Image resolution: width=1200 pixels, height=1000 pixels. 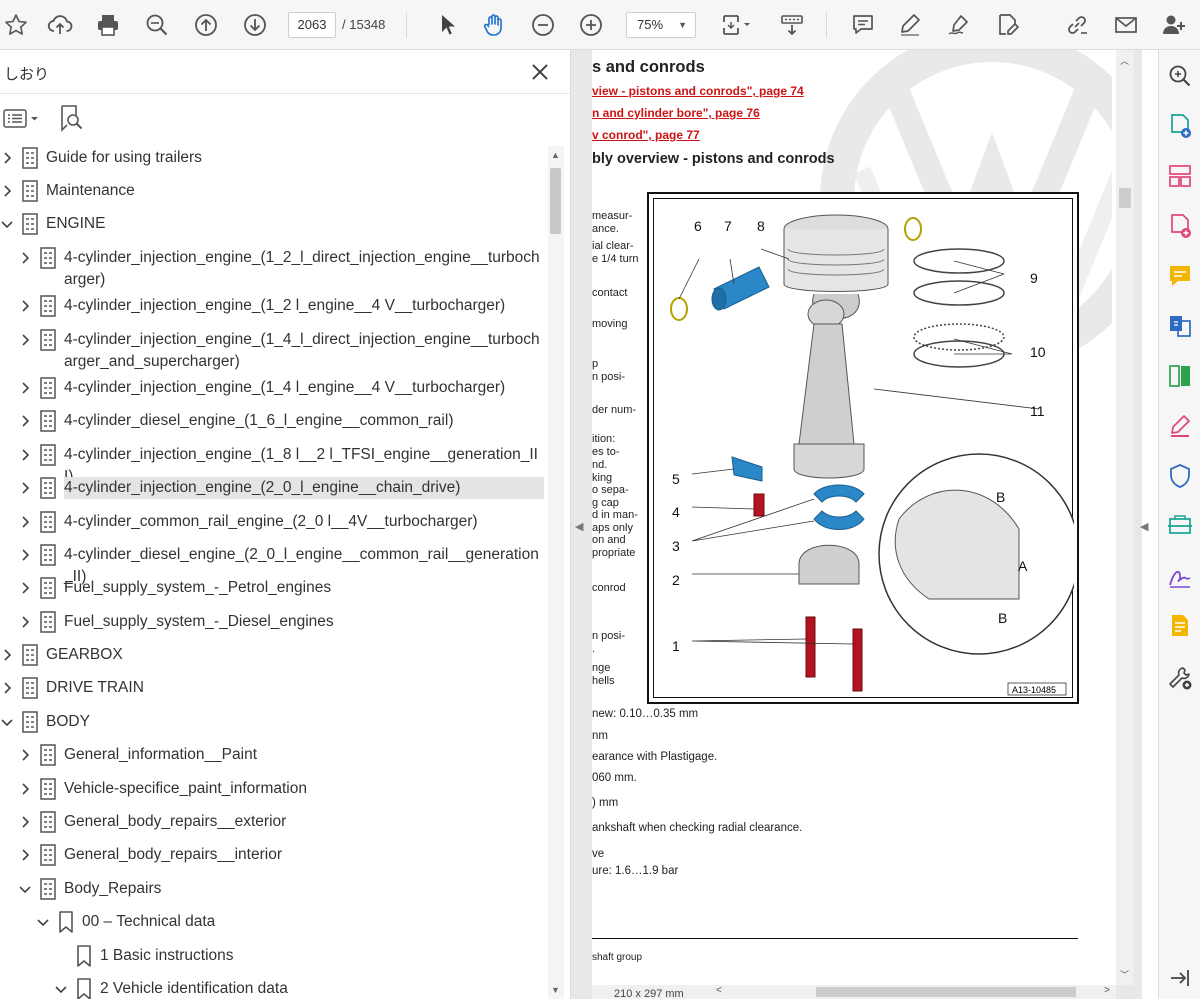 What do you see at coordinates (792, 25) in the screenshot?
I see `scroll-mode-icon` at bounding box center [792, 25].